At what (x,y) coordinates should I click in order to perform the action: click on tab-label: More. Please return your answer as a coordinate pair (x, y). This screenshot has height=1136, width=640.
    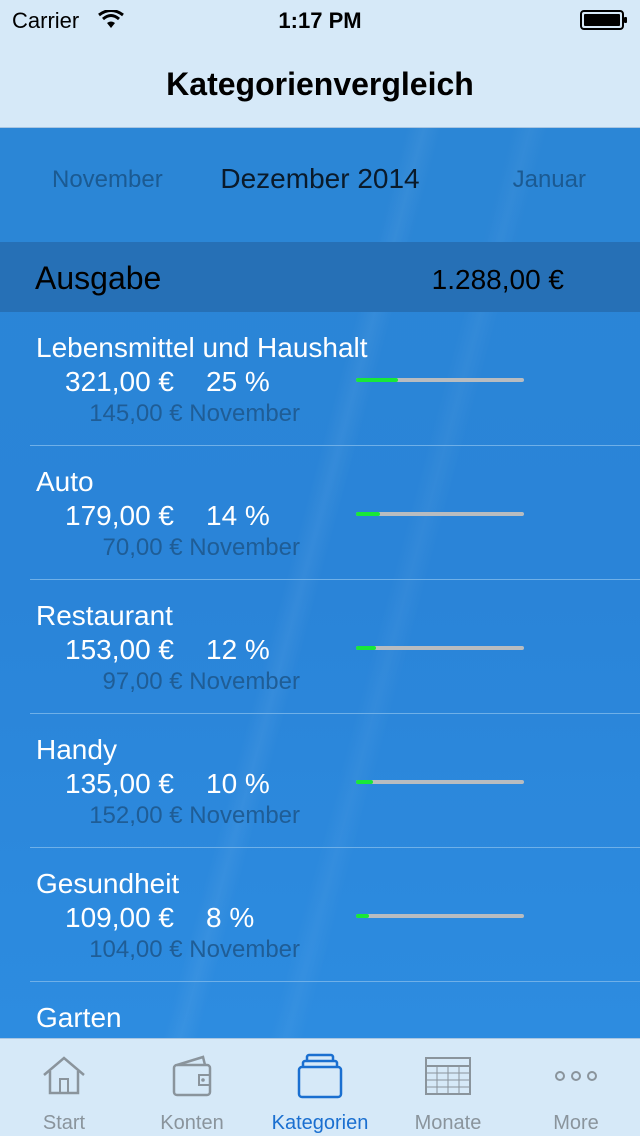
    Looking at the image, I should click on (576, 1123).